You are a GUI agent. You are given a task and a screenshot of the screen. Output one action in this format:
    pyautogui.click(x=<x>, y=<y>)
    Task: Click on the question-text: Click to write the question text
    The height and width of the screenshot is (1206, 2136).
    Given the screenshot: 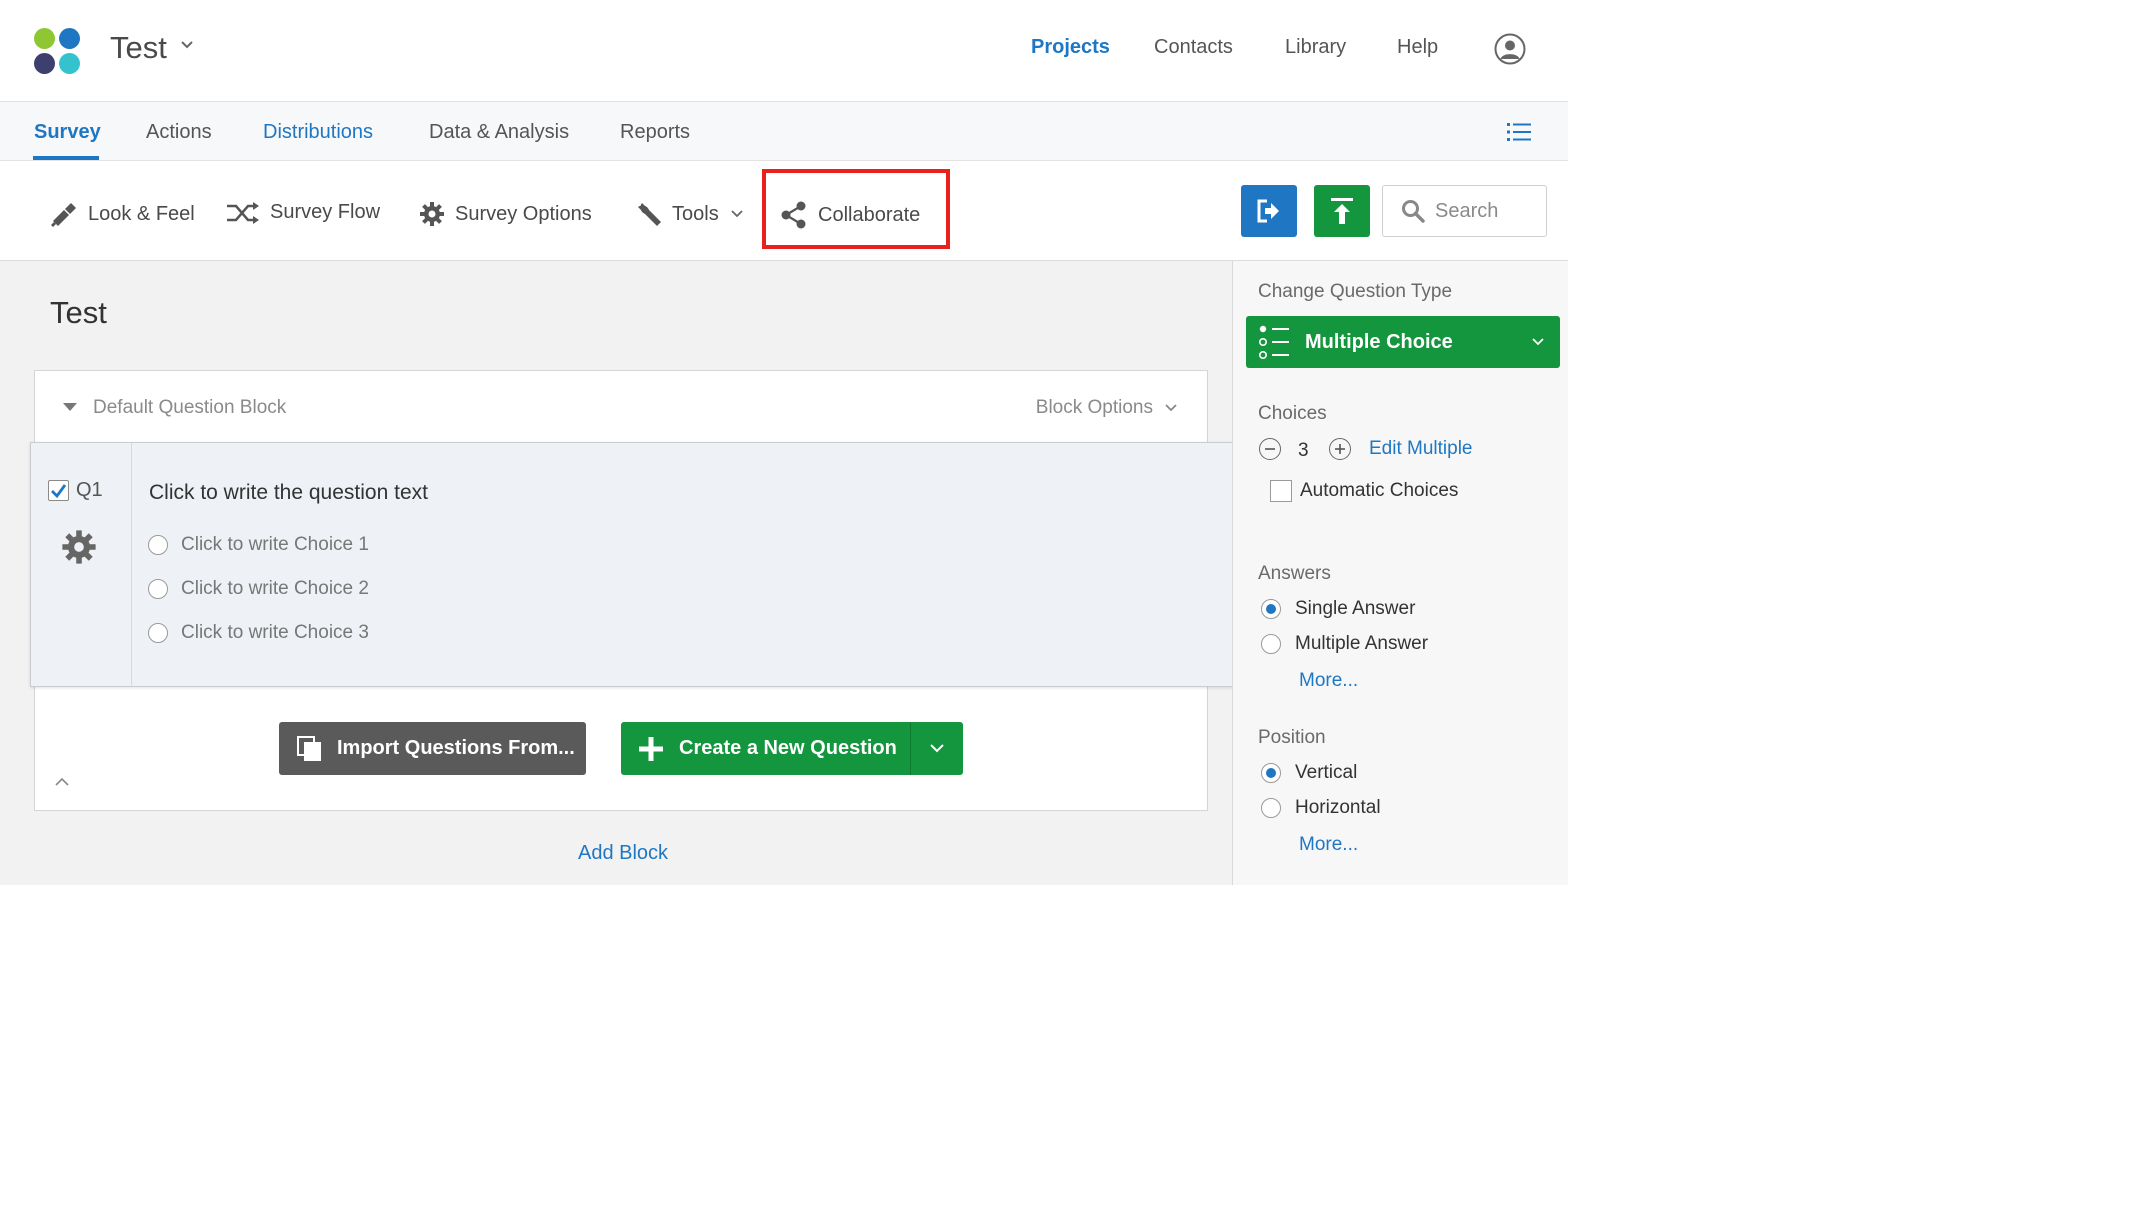 What is the action you would take?
    pyautogui.click(x=288, y=493)
    